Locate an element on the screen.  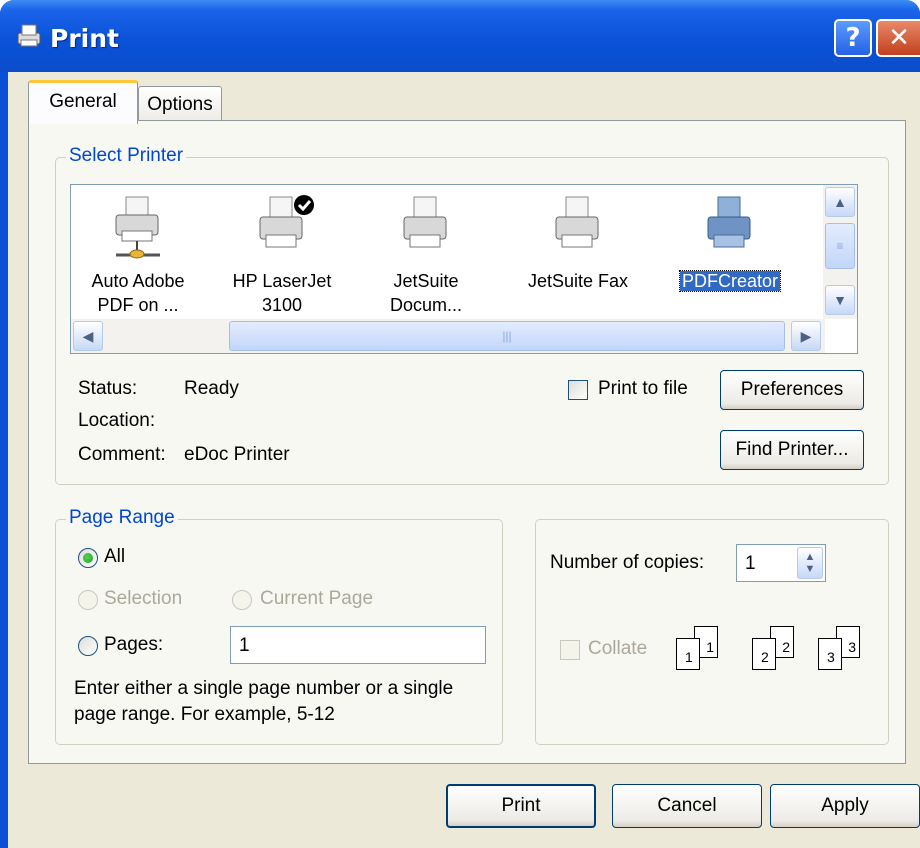
printer-name-line1: Auto Adobe is located at coordinates (138, 281).